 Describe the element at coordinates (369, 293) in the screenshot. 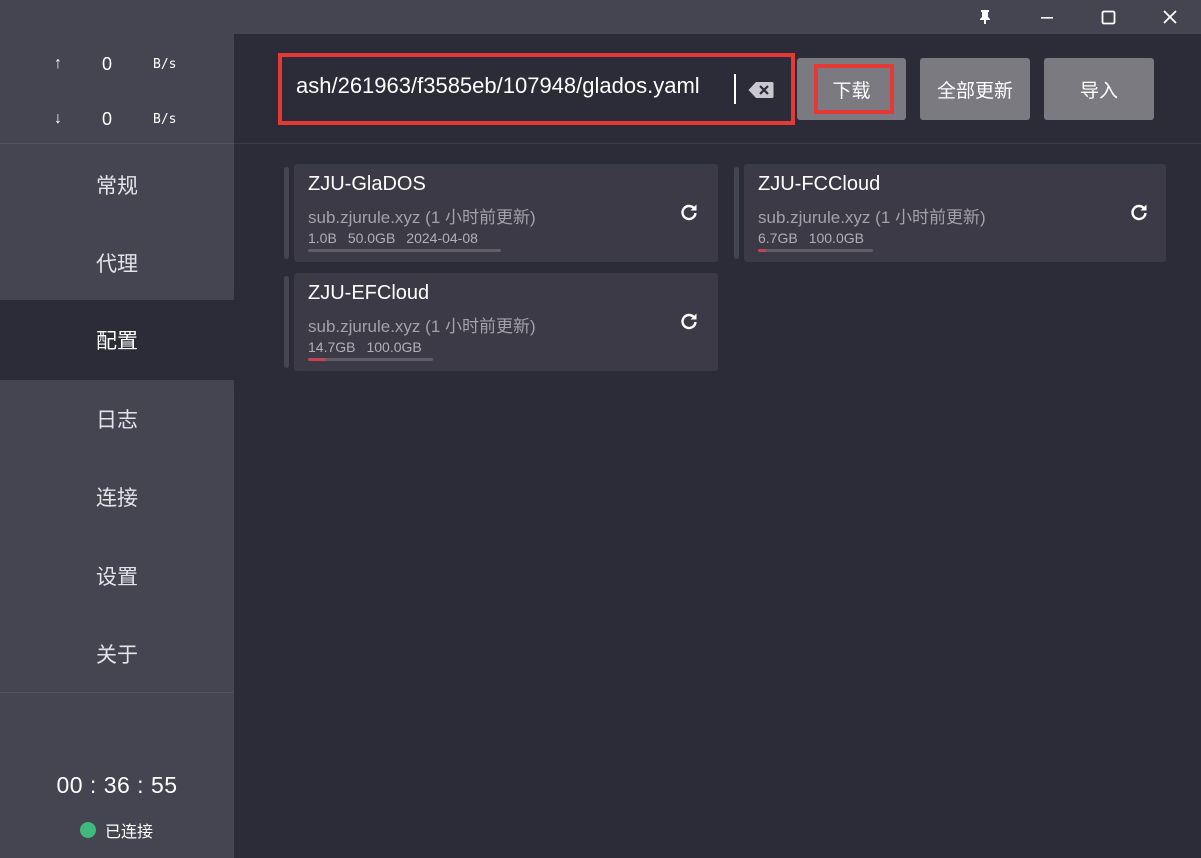

I see `profile-name: ZJU-EFCloud` at that location.